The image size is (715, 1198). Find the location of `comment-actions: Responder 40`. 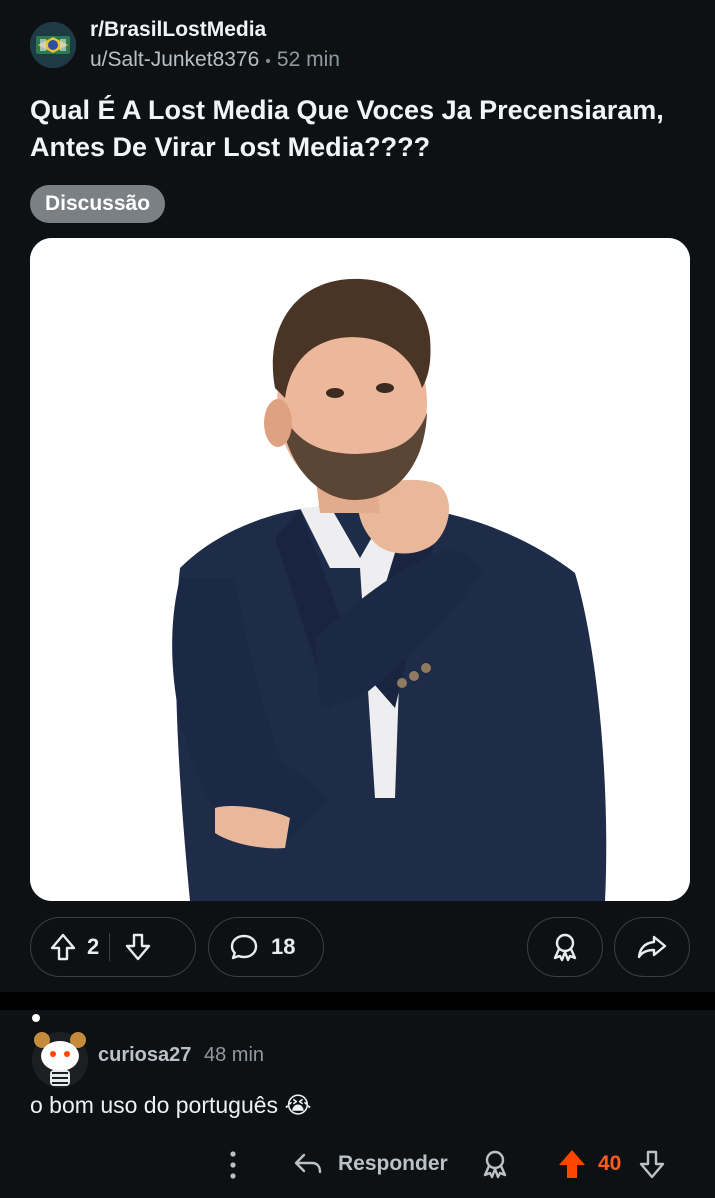

comment-actions: Responder 40 is located at coordinates (357, 1165).